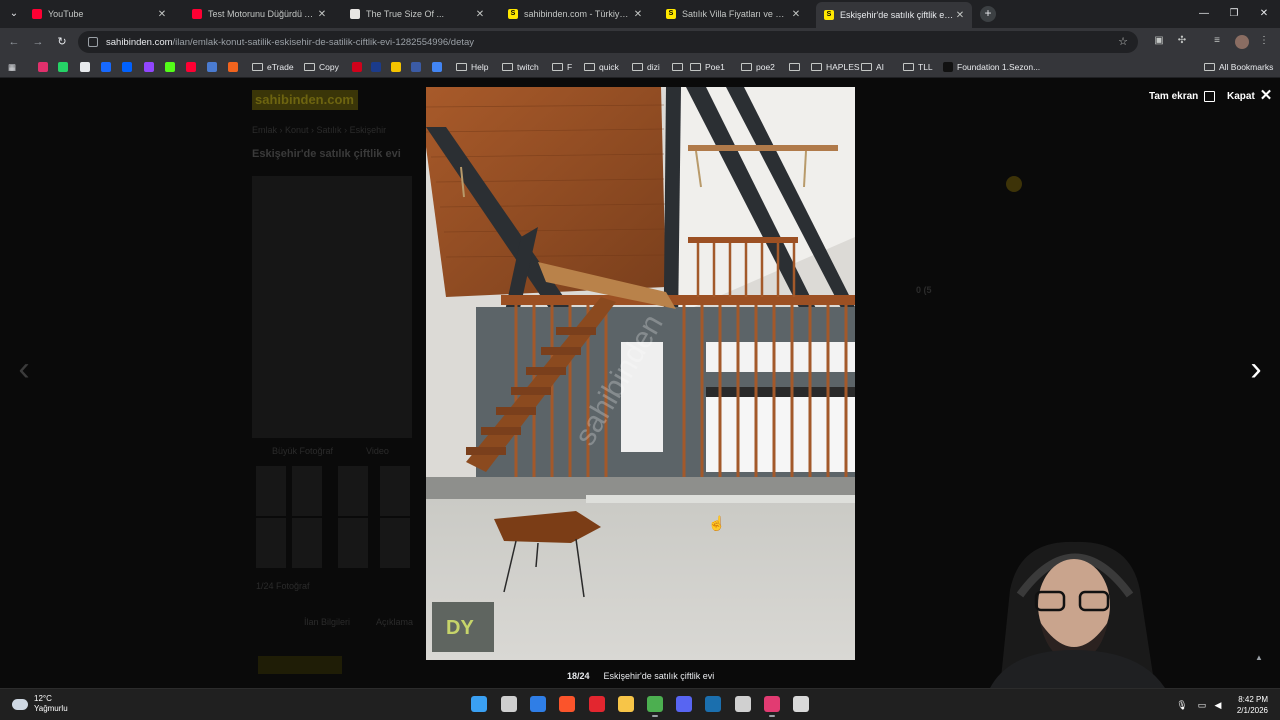 The height and width of the screenshot is (720, 1280). Describe the element at coordinates (1264, 41) in the screenshot. I see `menu-kebab-icon: ⋮` at that location.